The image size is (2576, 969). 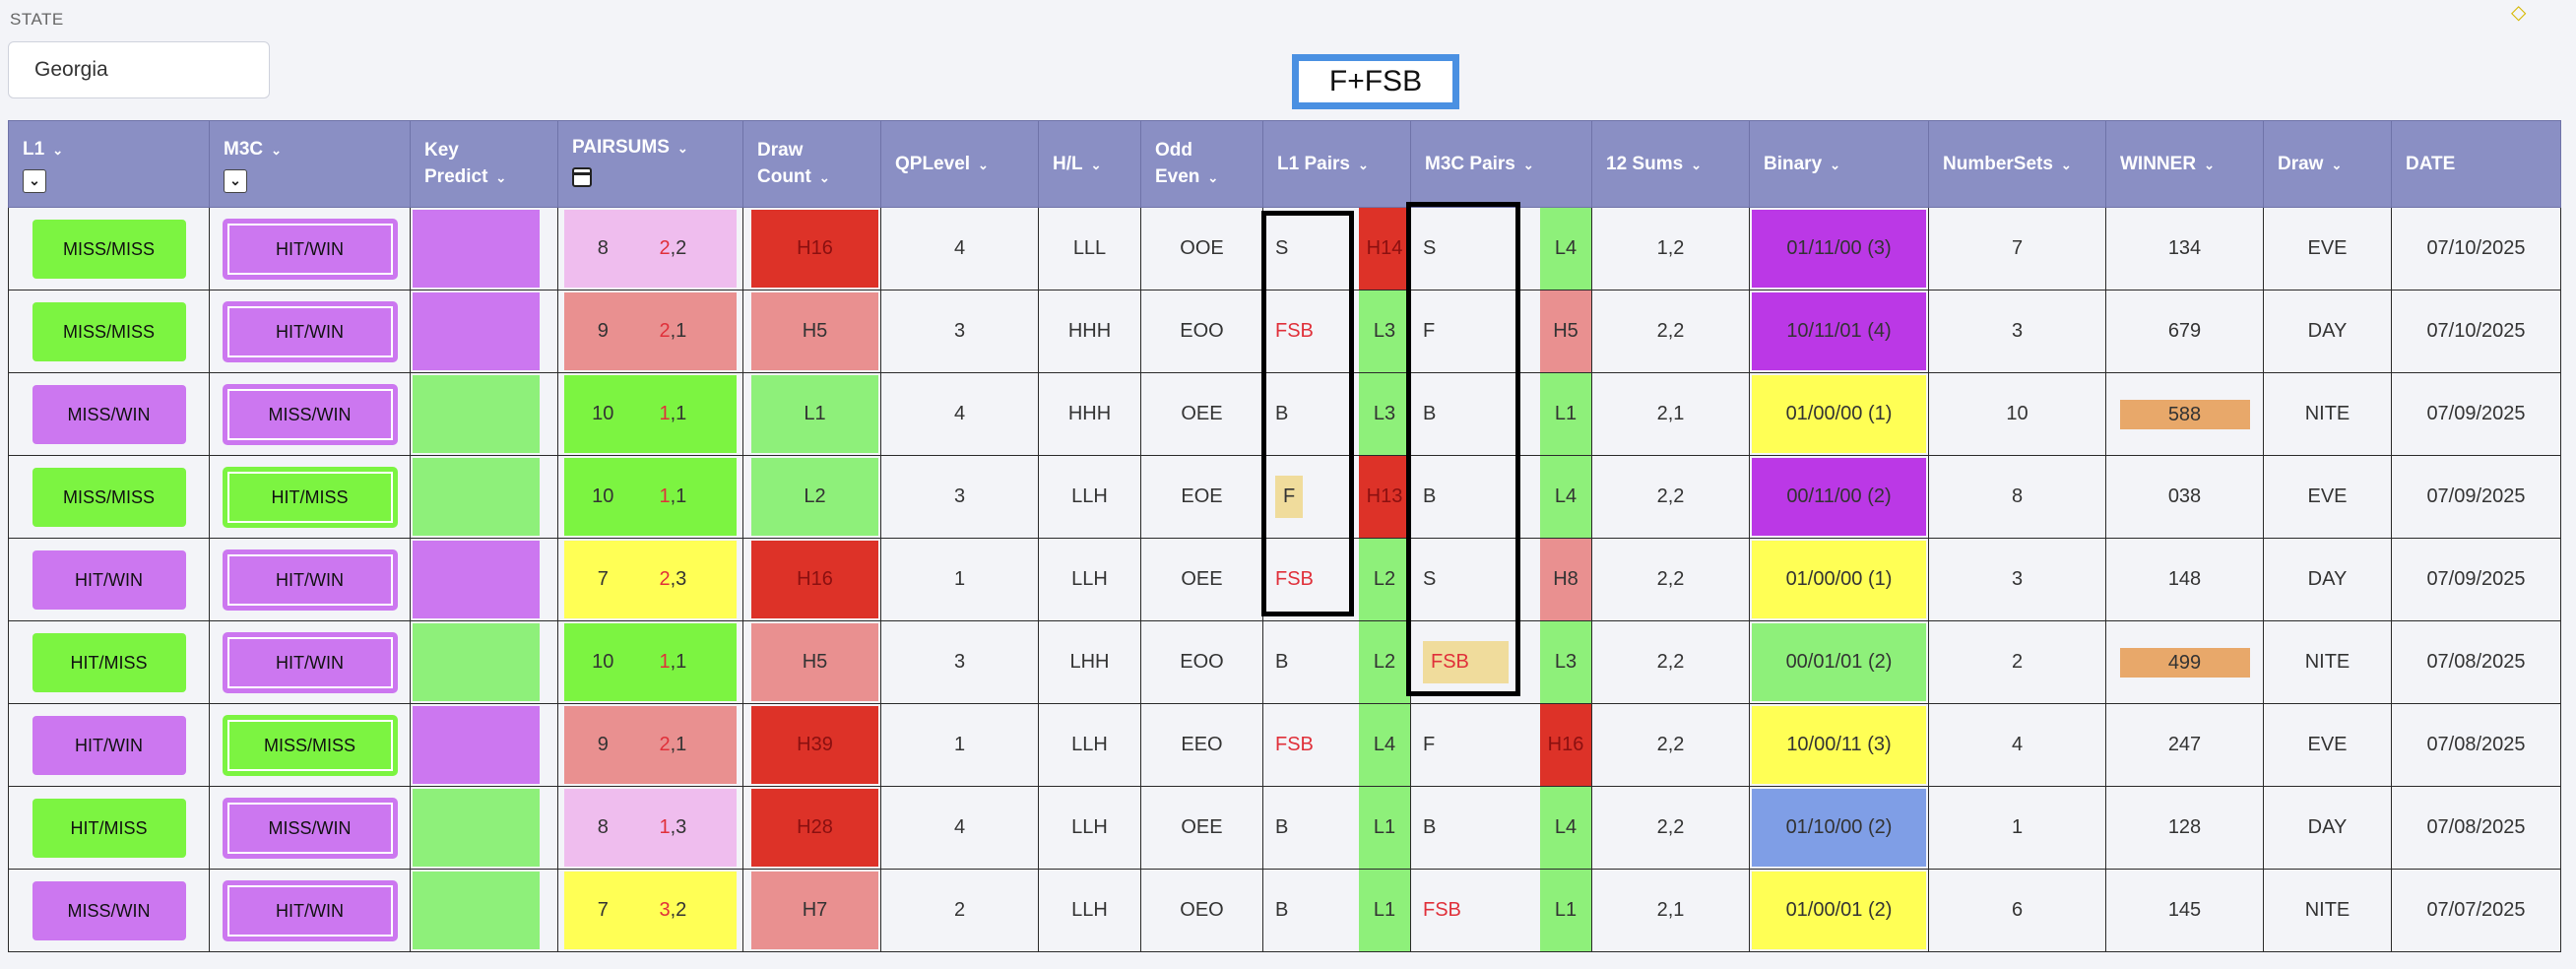 What do you see at coordinates (139, 69) in the screenshot?
I see `state-select: Georgia` at bounding box center [139, 69].